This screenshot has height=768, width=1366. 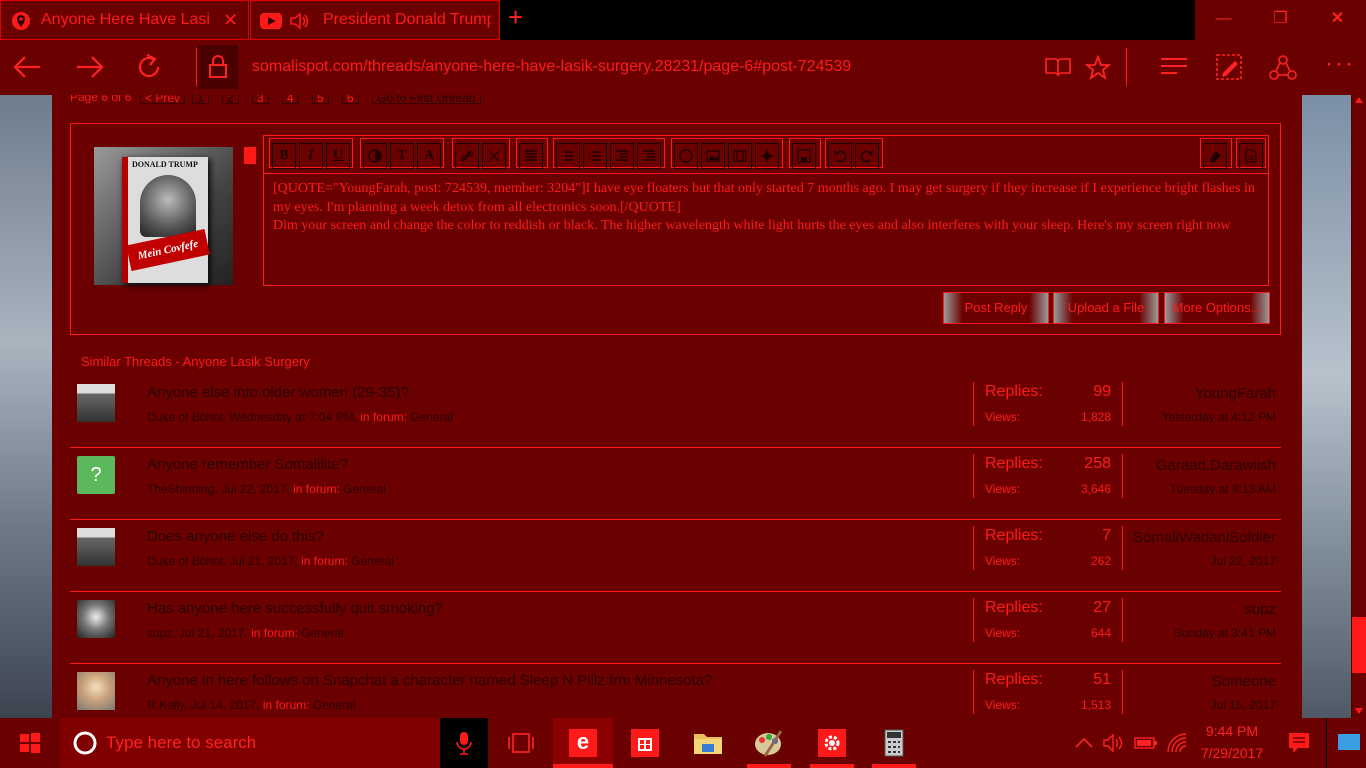 What do you see at coordinates (278, 392) in the screenshot?
I see `thread-title: Anyone else into older women (29-35)?` at bounding box center [278, 392].